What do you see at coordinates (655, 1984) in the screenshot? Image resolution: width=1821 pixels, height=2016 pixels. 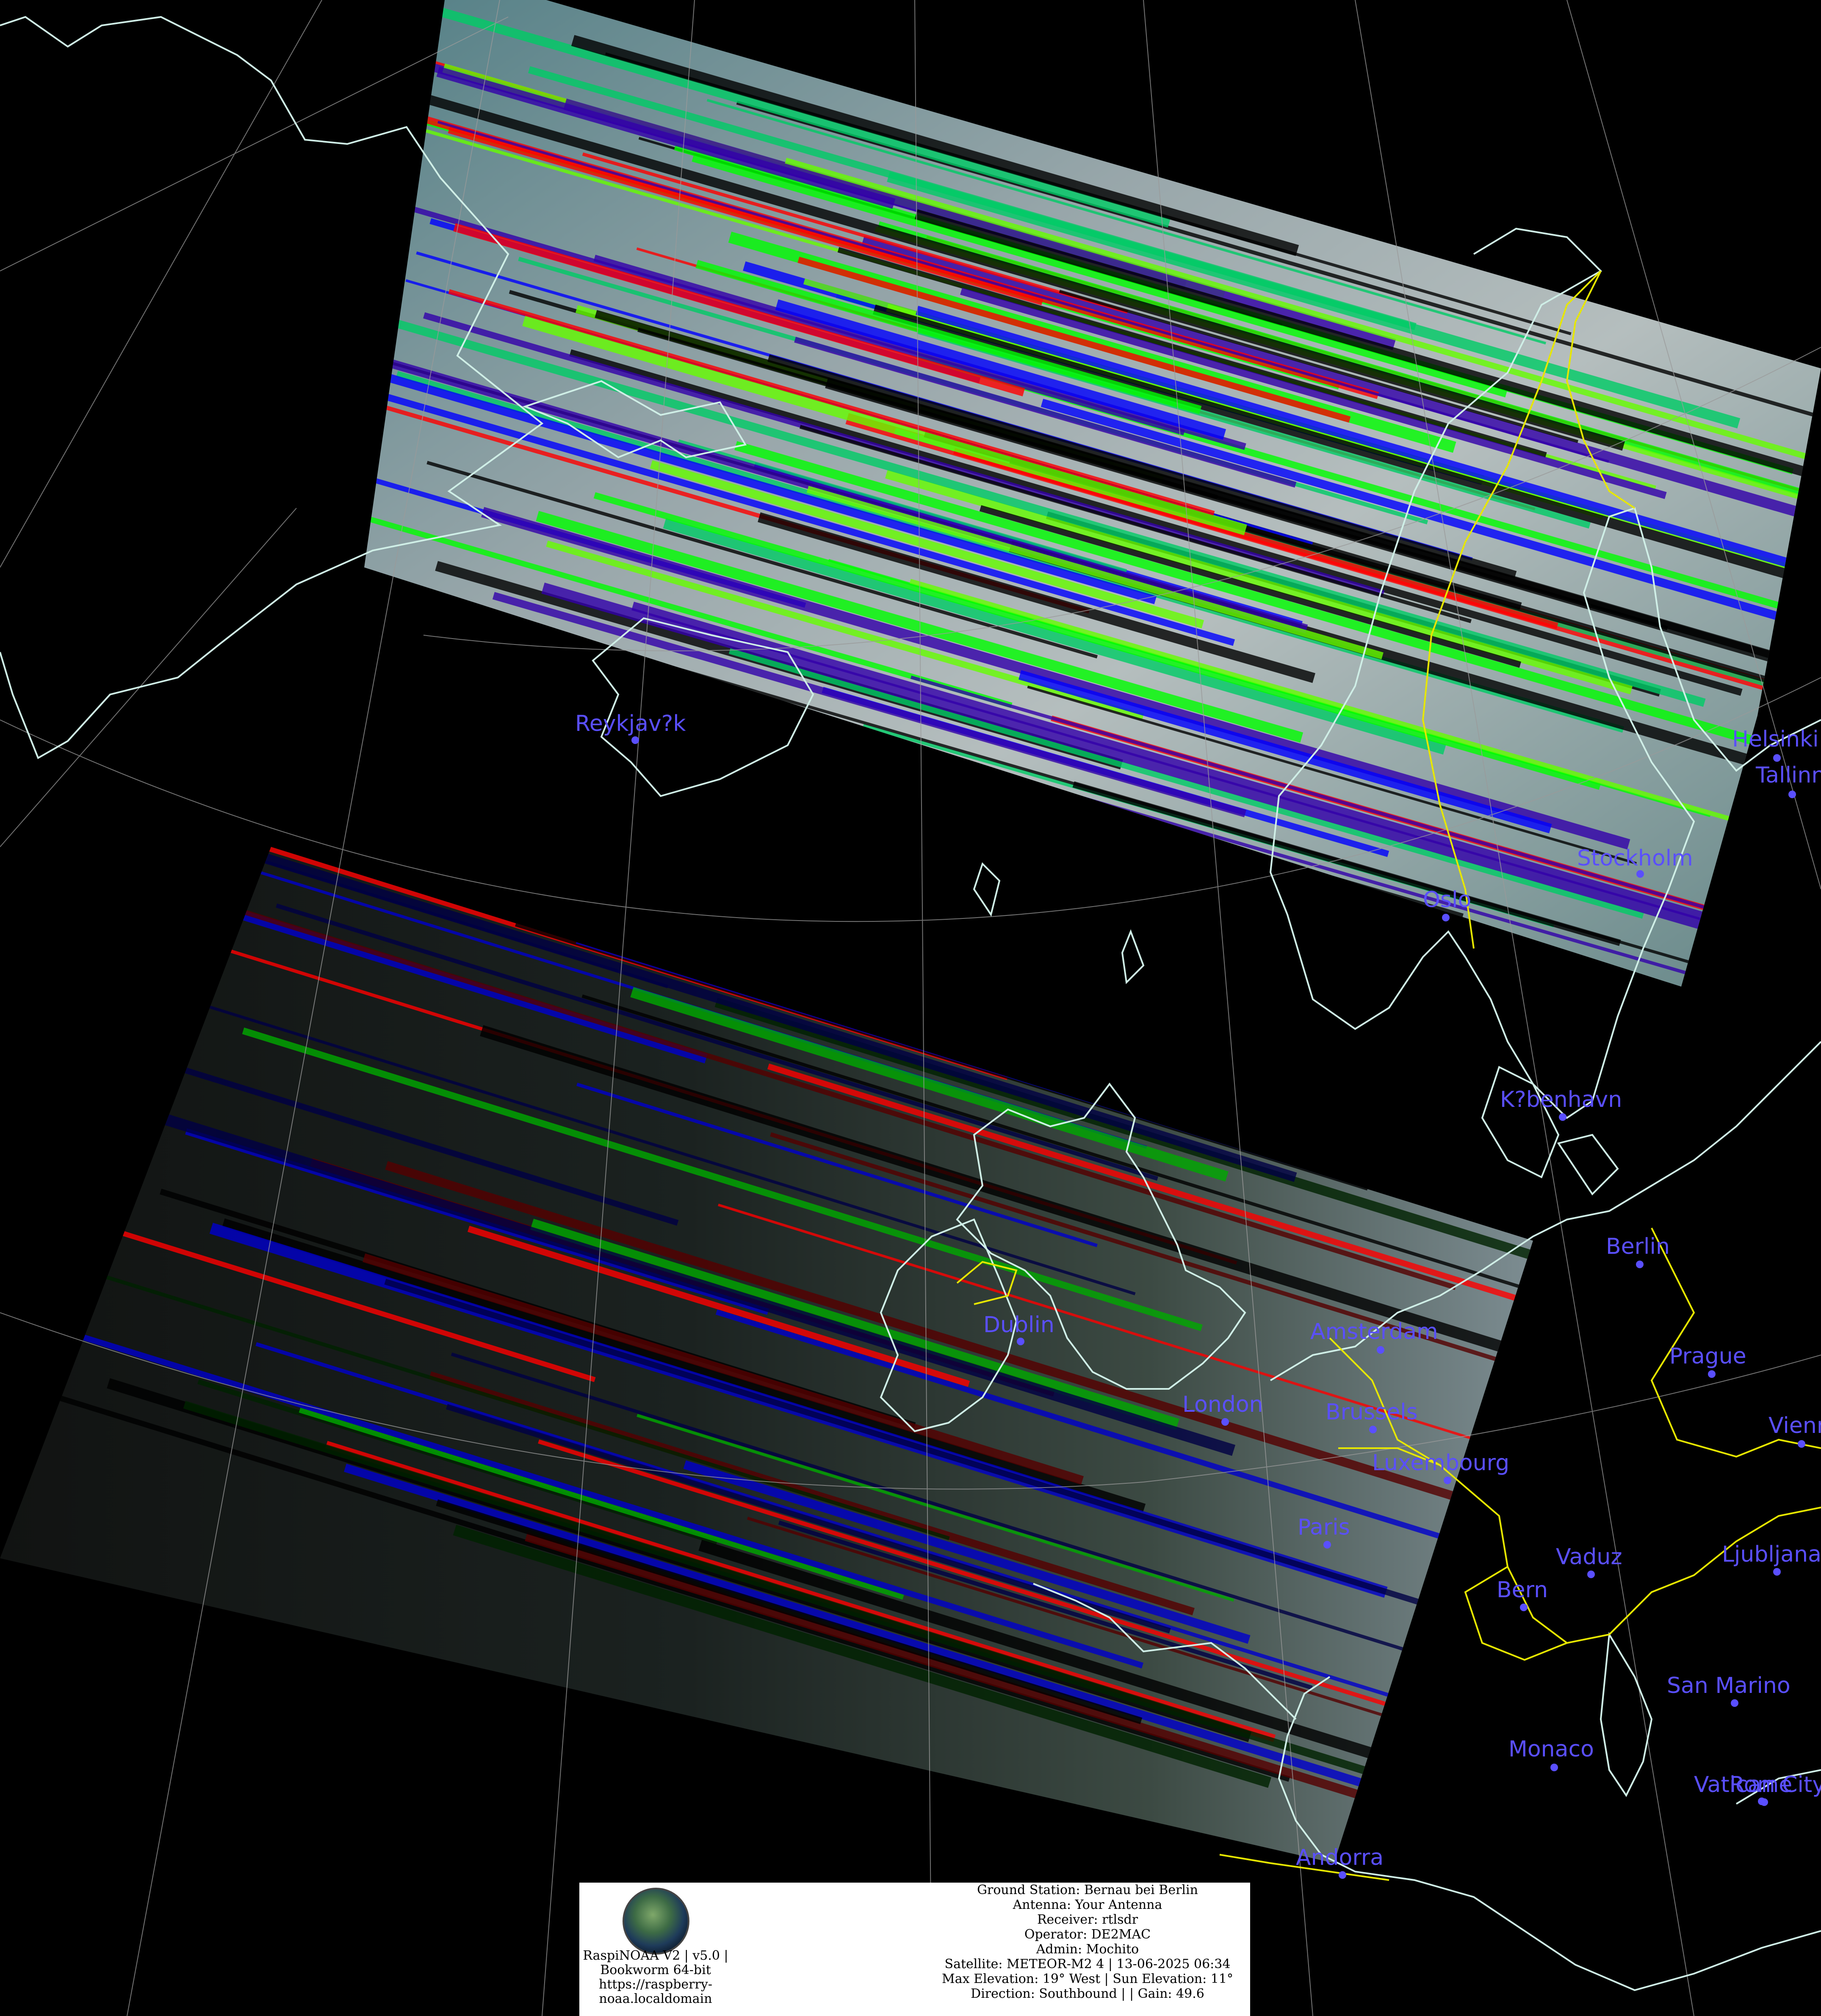 I see `software-line: https://raspberry-` at bounding box center [655, 1984].